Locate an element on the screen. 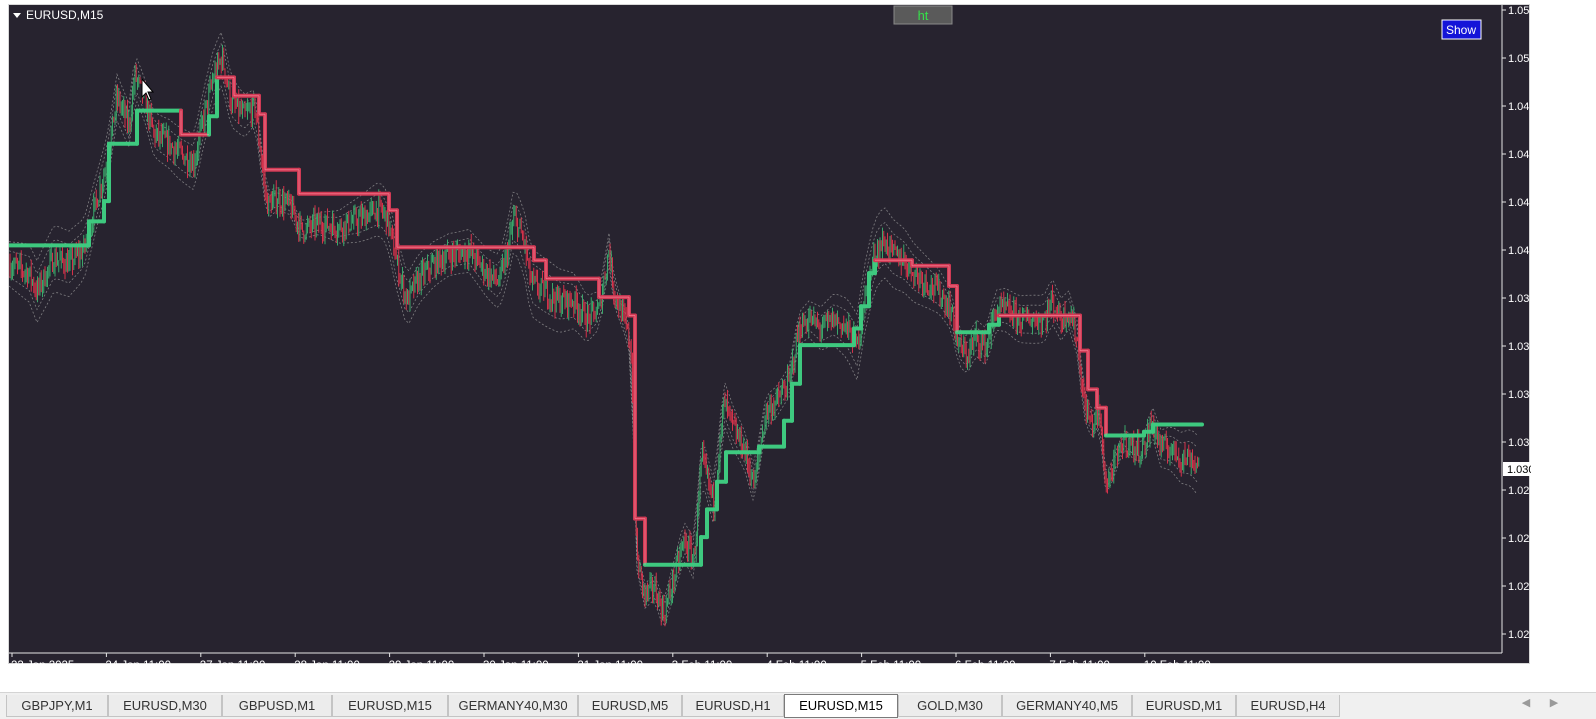  price-tick-label: 1.02365 is located at coordinates (1519, 587).